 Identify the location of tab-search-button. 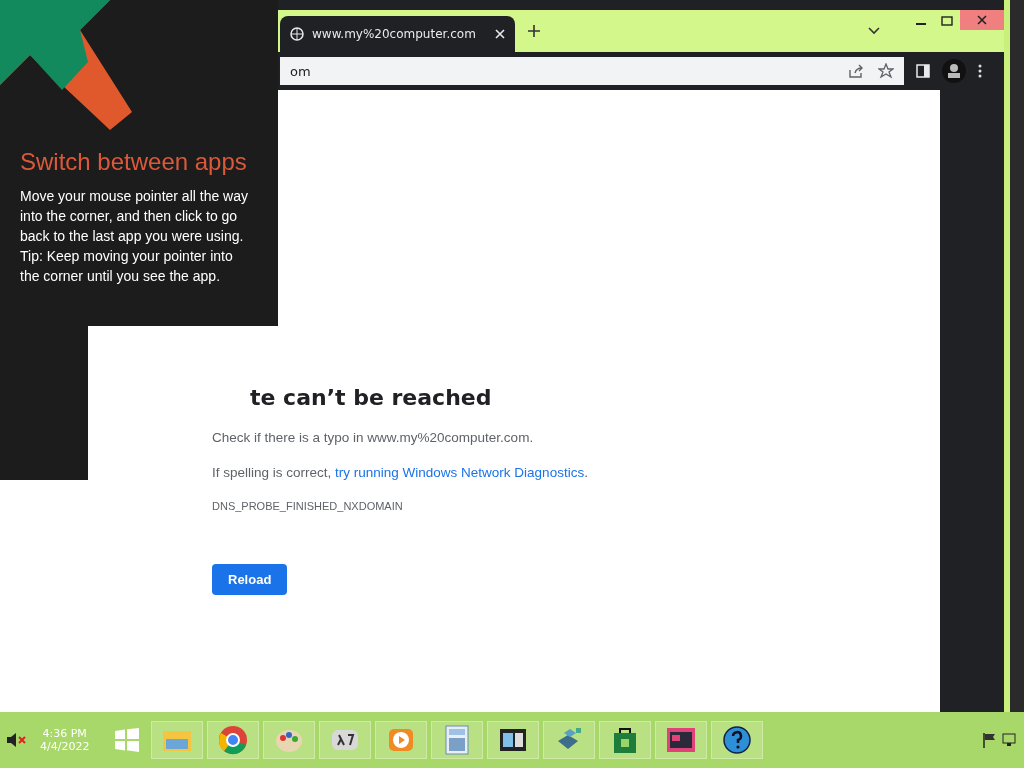
(874, 31).